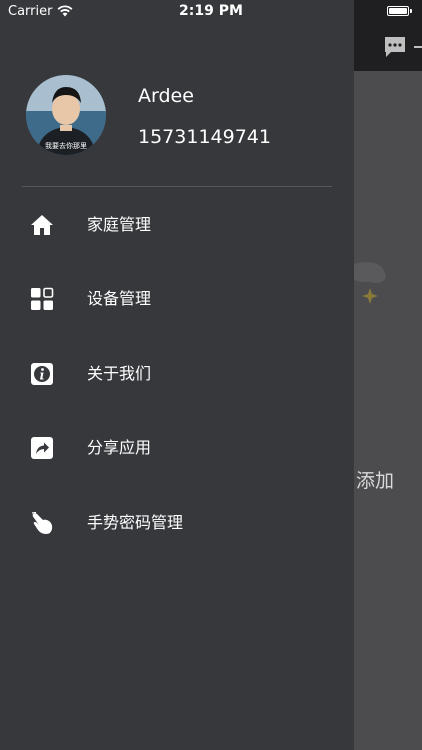 The height and width of the screenshot is (750, 422). I want to click on menu-item-home-management: 家庭管理, so click(177, 225).